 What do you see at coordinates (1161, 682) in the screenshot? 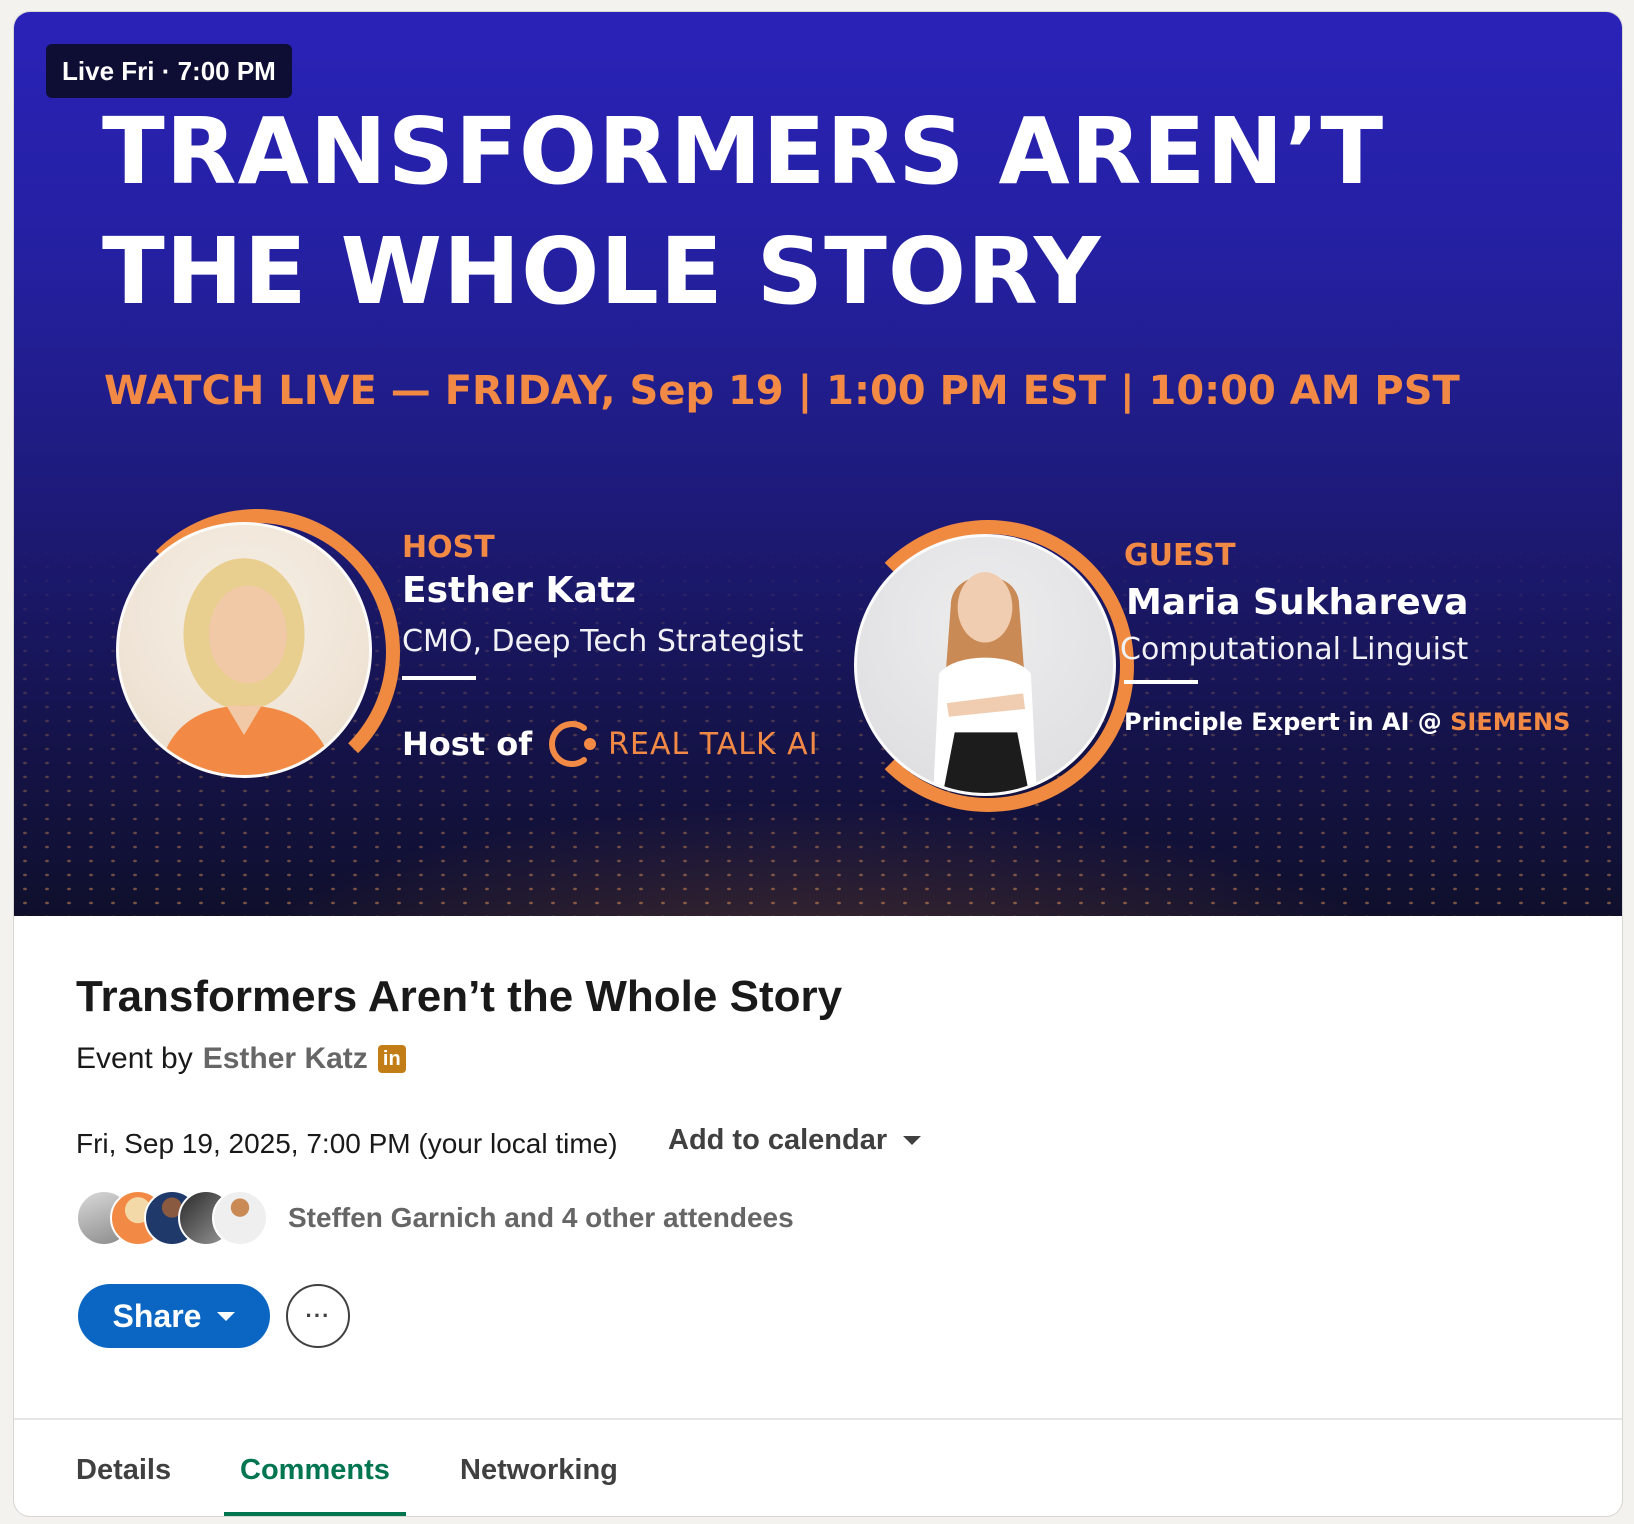
I see `guest-divider` at bounding box center [1161, 682].